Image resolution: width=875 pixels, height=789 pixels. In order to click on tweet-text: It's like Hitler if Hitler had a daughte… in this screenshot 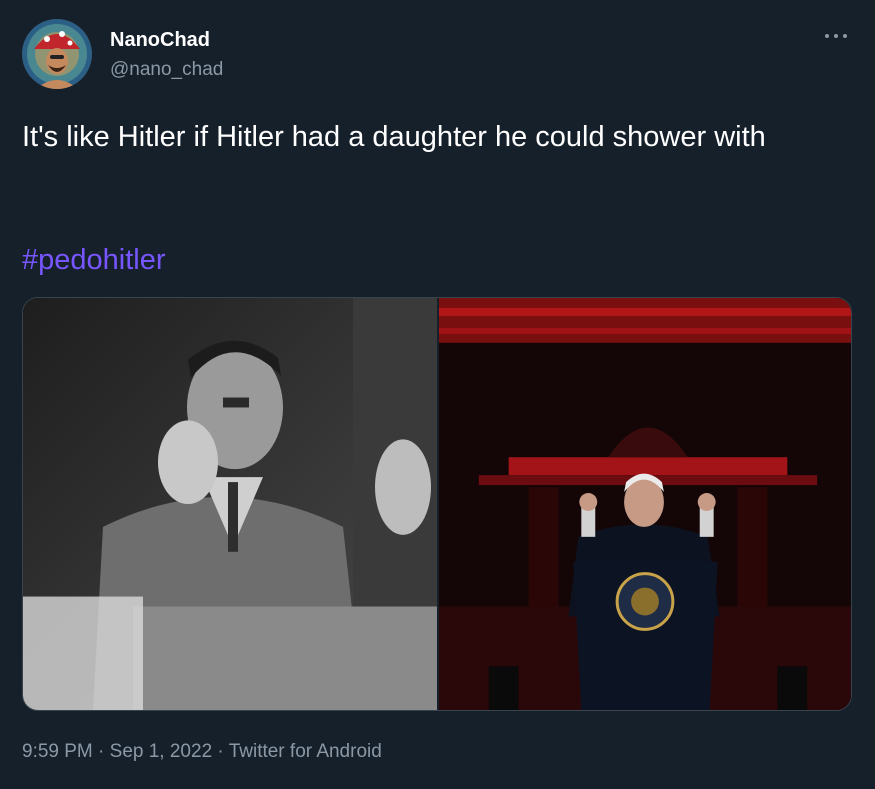, I will do `click(394, 137)`.